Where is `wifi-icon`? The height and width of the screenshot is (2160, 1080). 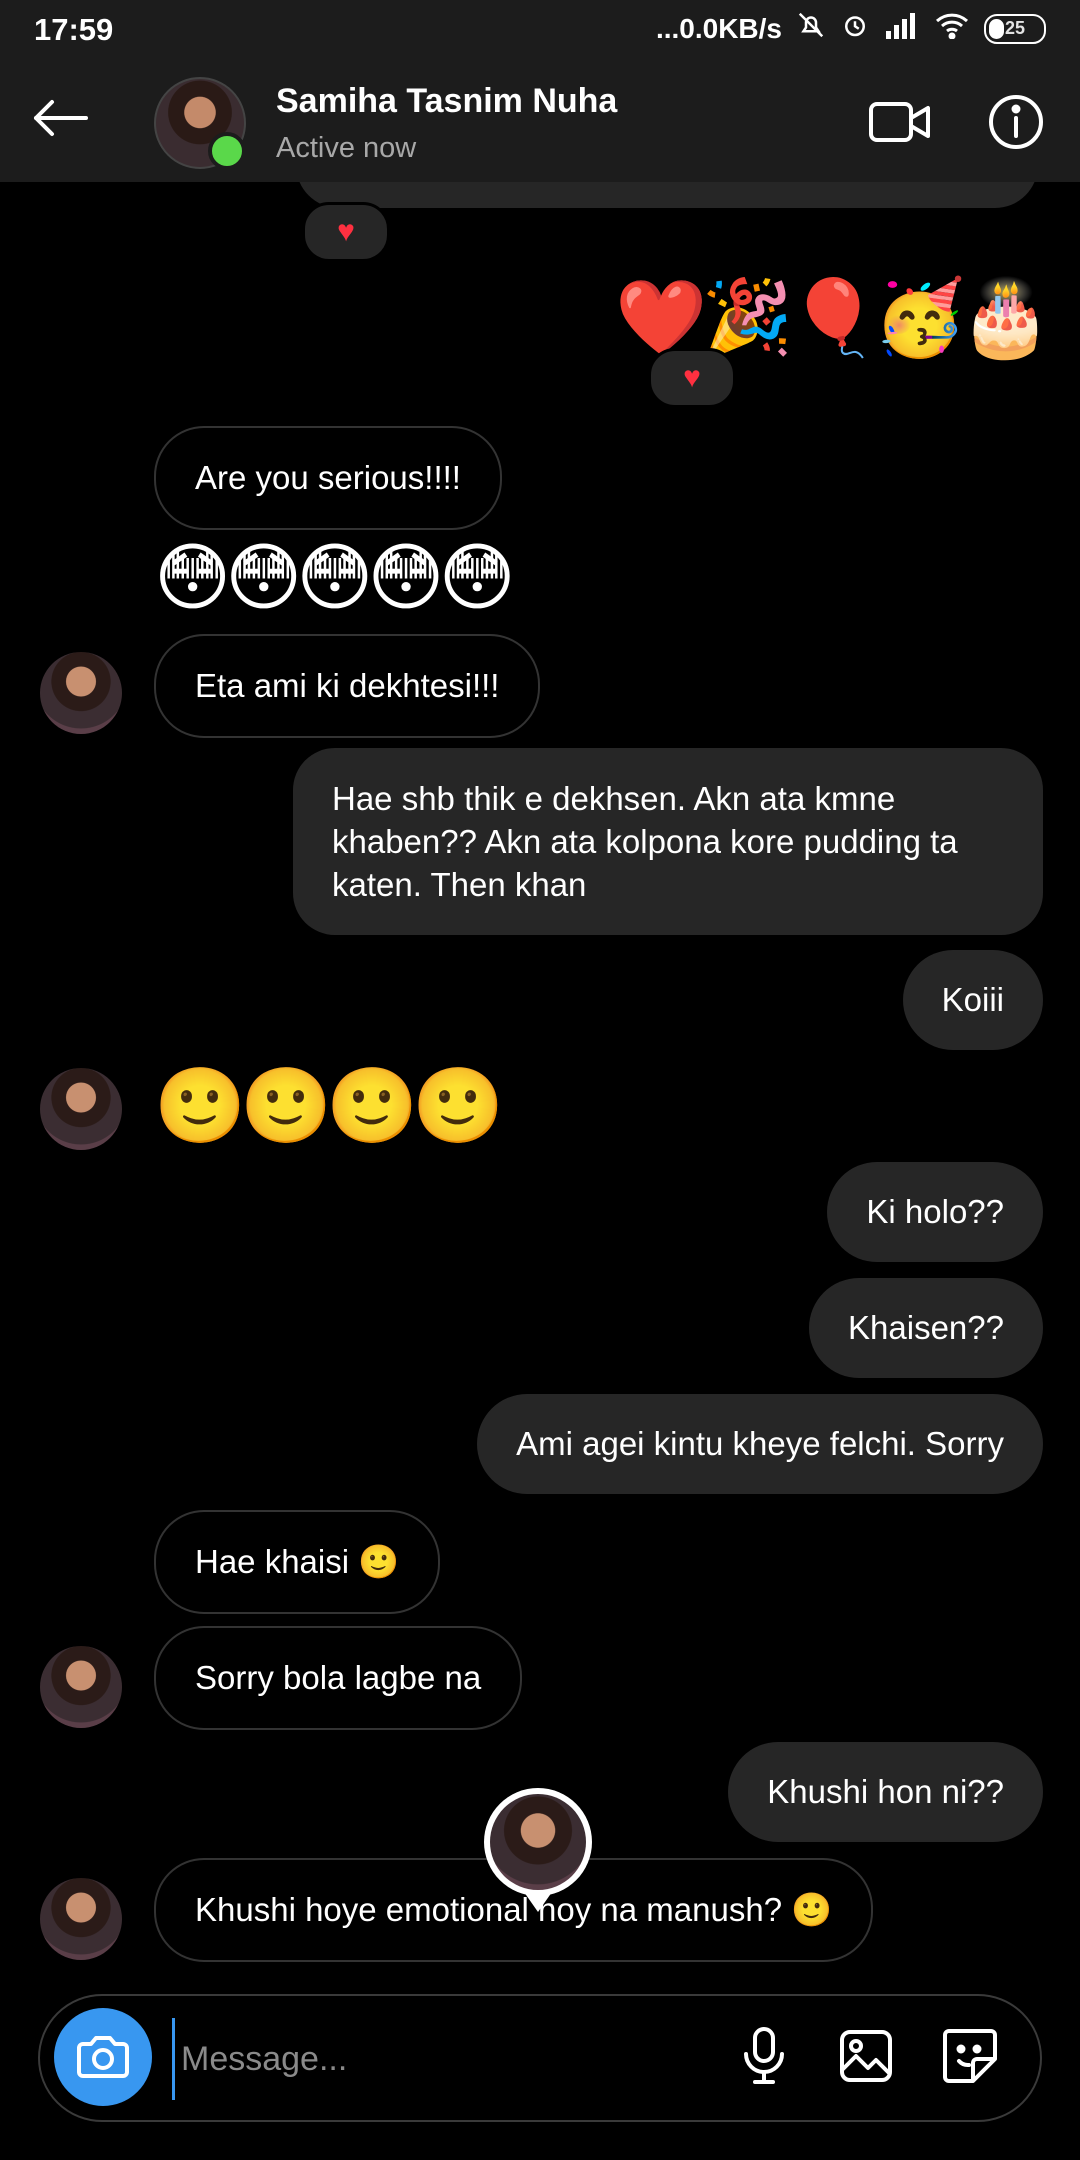
wifi-icon is located at coordinates (952, 28).